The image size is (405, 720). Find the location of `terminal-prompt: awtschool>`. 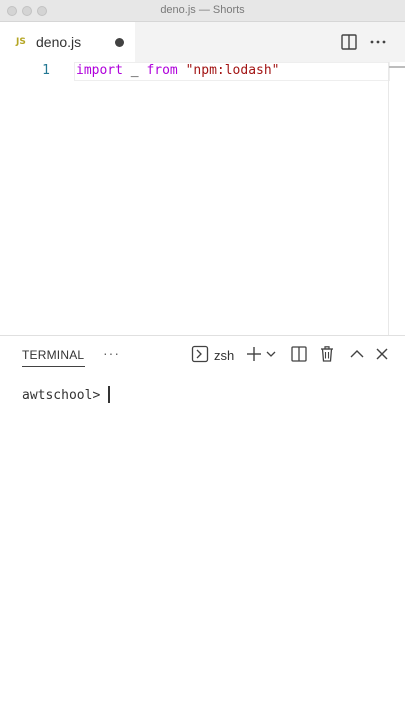

terminal-prompt: awtschool> is located at coordinates (65, 395).